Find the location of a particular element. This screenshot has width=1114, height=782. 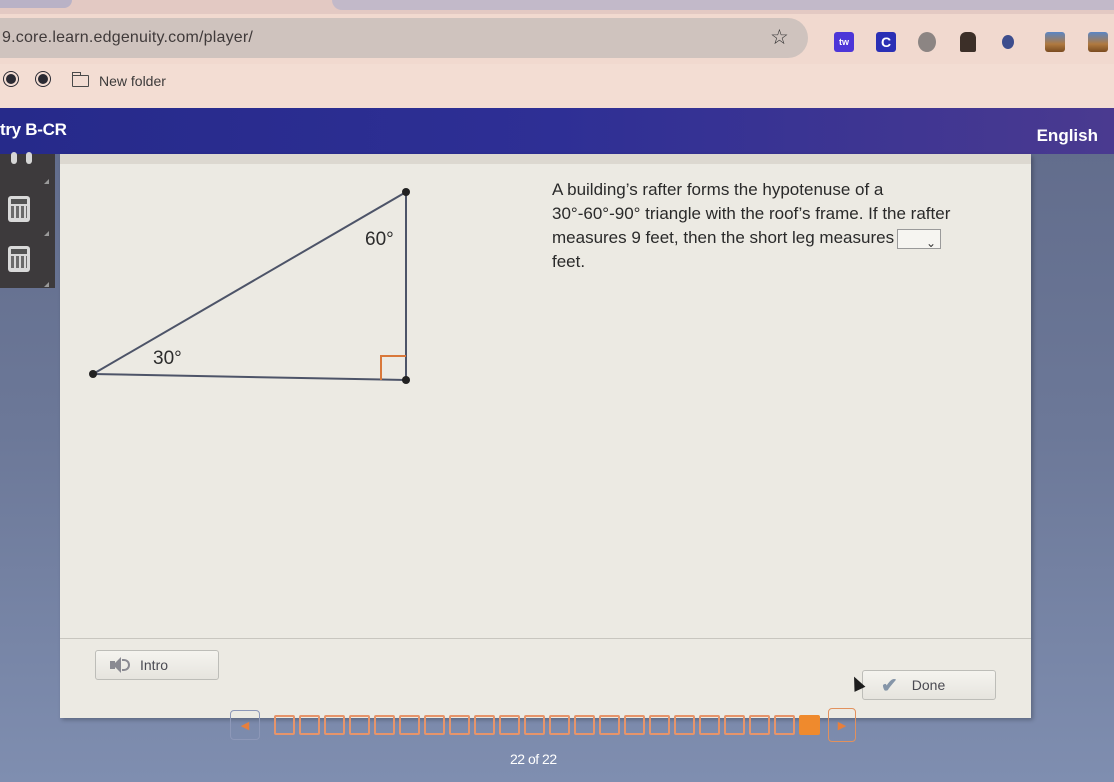

angle-label-60: 60° is located at coordinates (379, 239).